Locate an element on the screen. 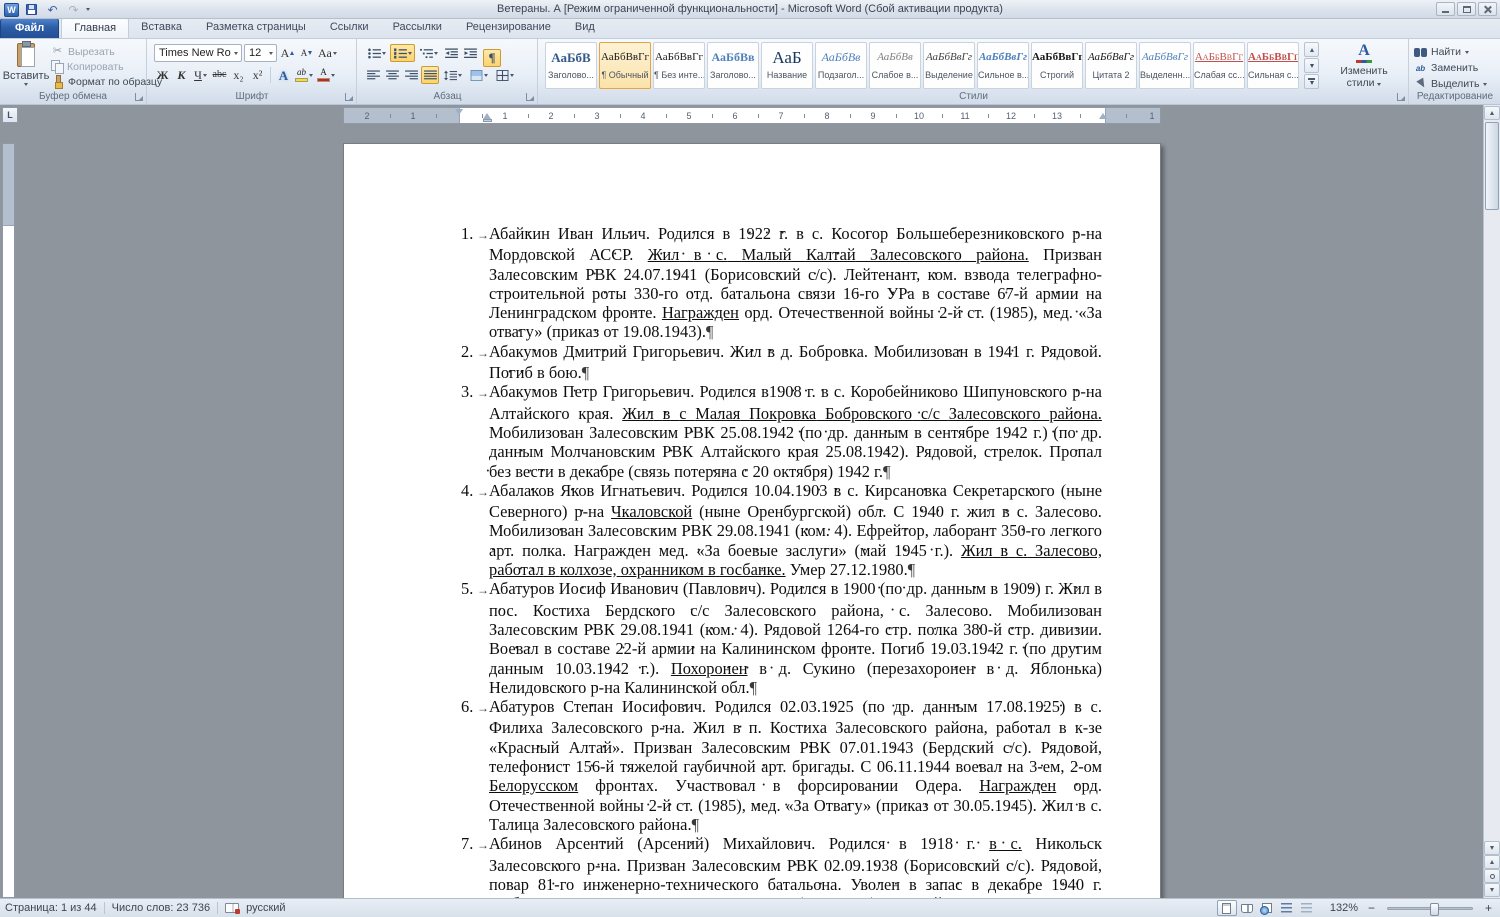 Image resolution: width=1500 pixels, height=917 pixels. paragraph-dialog-launcher is located at coordinates (530, 97).